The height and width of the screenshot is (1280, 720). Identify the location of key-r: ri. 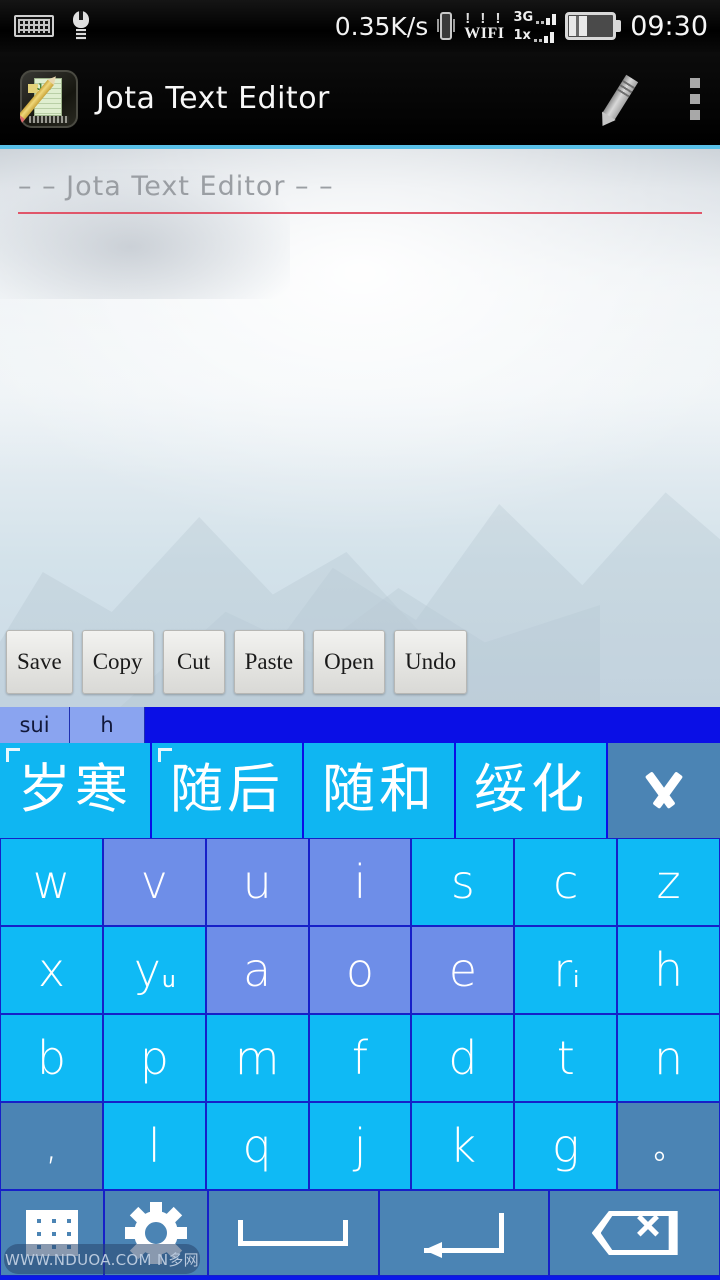
(566, 970).